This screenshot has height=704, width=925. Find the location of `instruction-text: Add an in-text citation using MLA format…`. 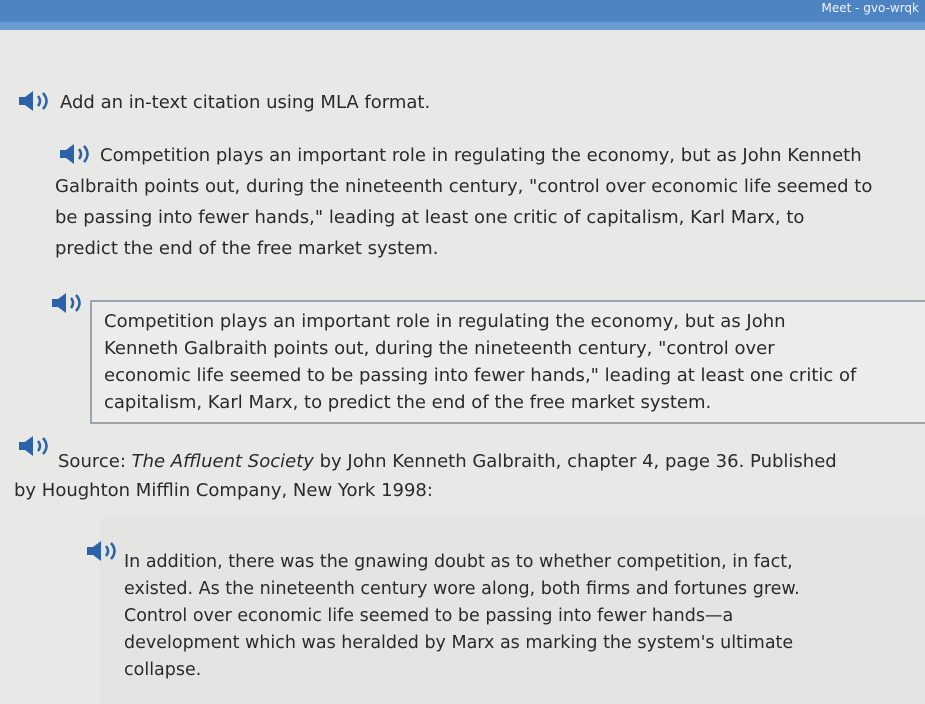

instruction-text: Add an in-text citation using MLA format… is located at coordinates (245, 102).